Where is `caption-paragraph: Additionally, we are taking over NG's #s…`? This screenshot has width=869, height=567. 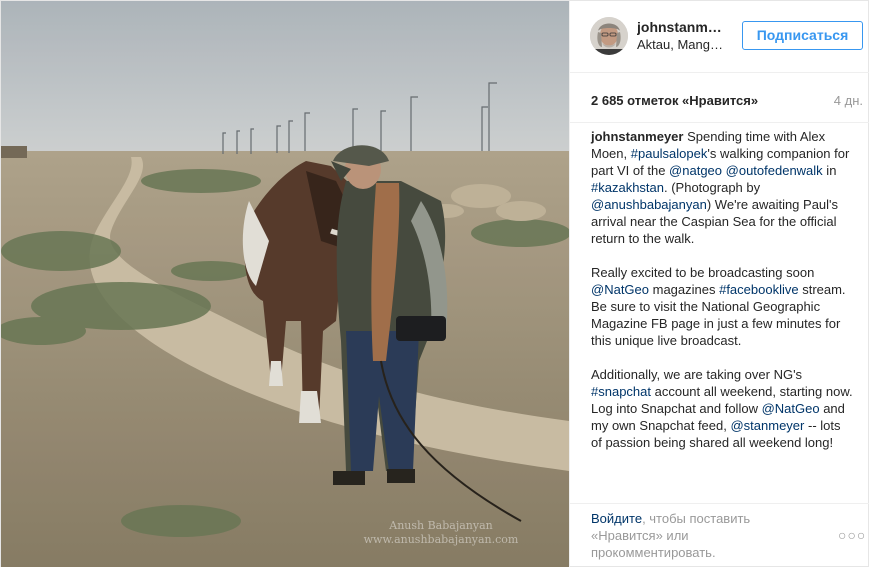 caption-paragraph: Additionally, we are taking over NG's #s… is located at coordinates (722, 408).